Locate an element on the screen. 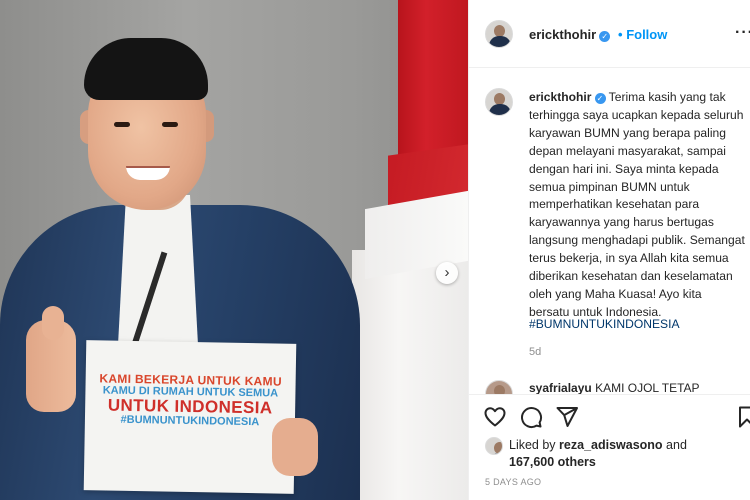  caption-username: erickthohir is located at coordinates (560, 97).